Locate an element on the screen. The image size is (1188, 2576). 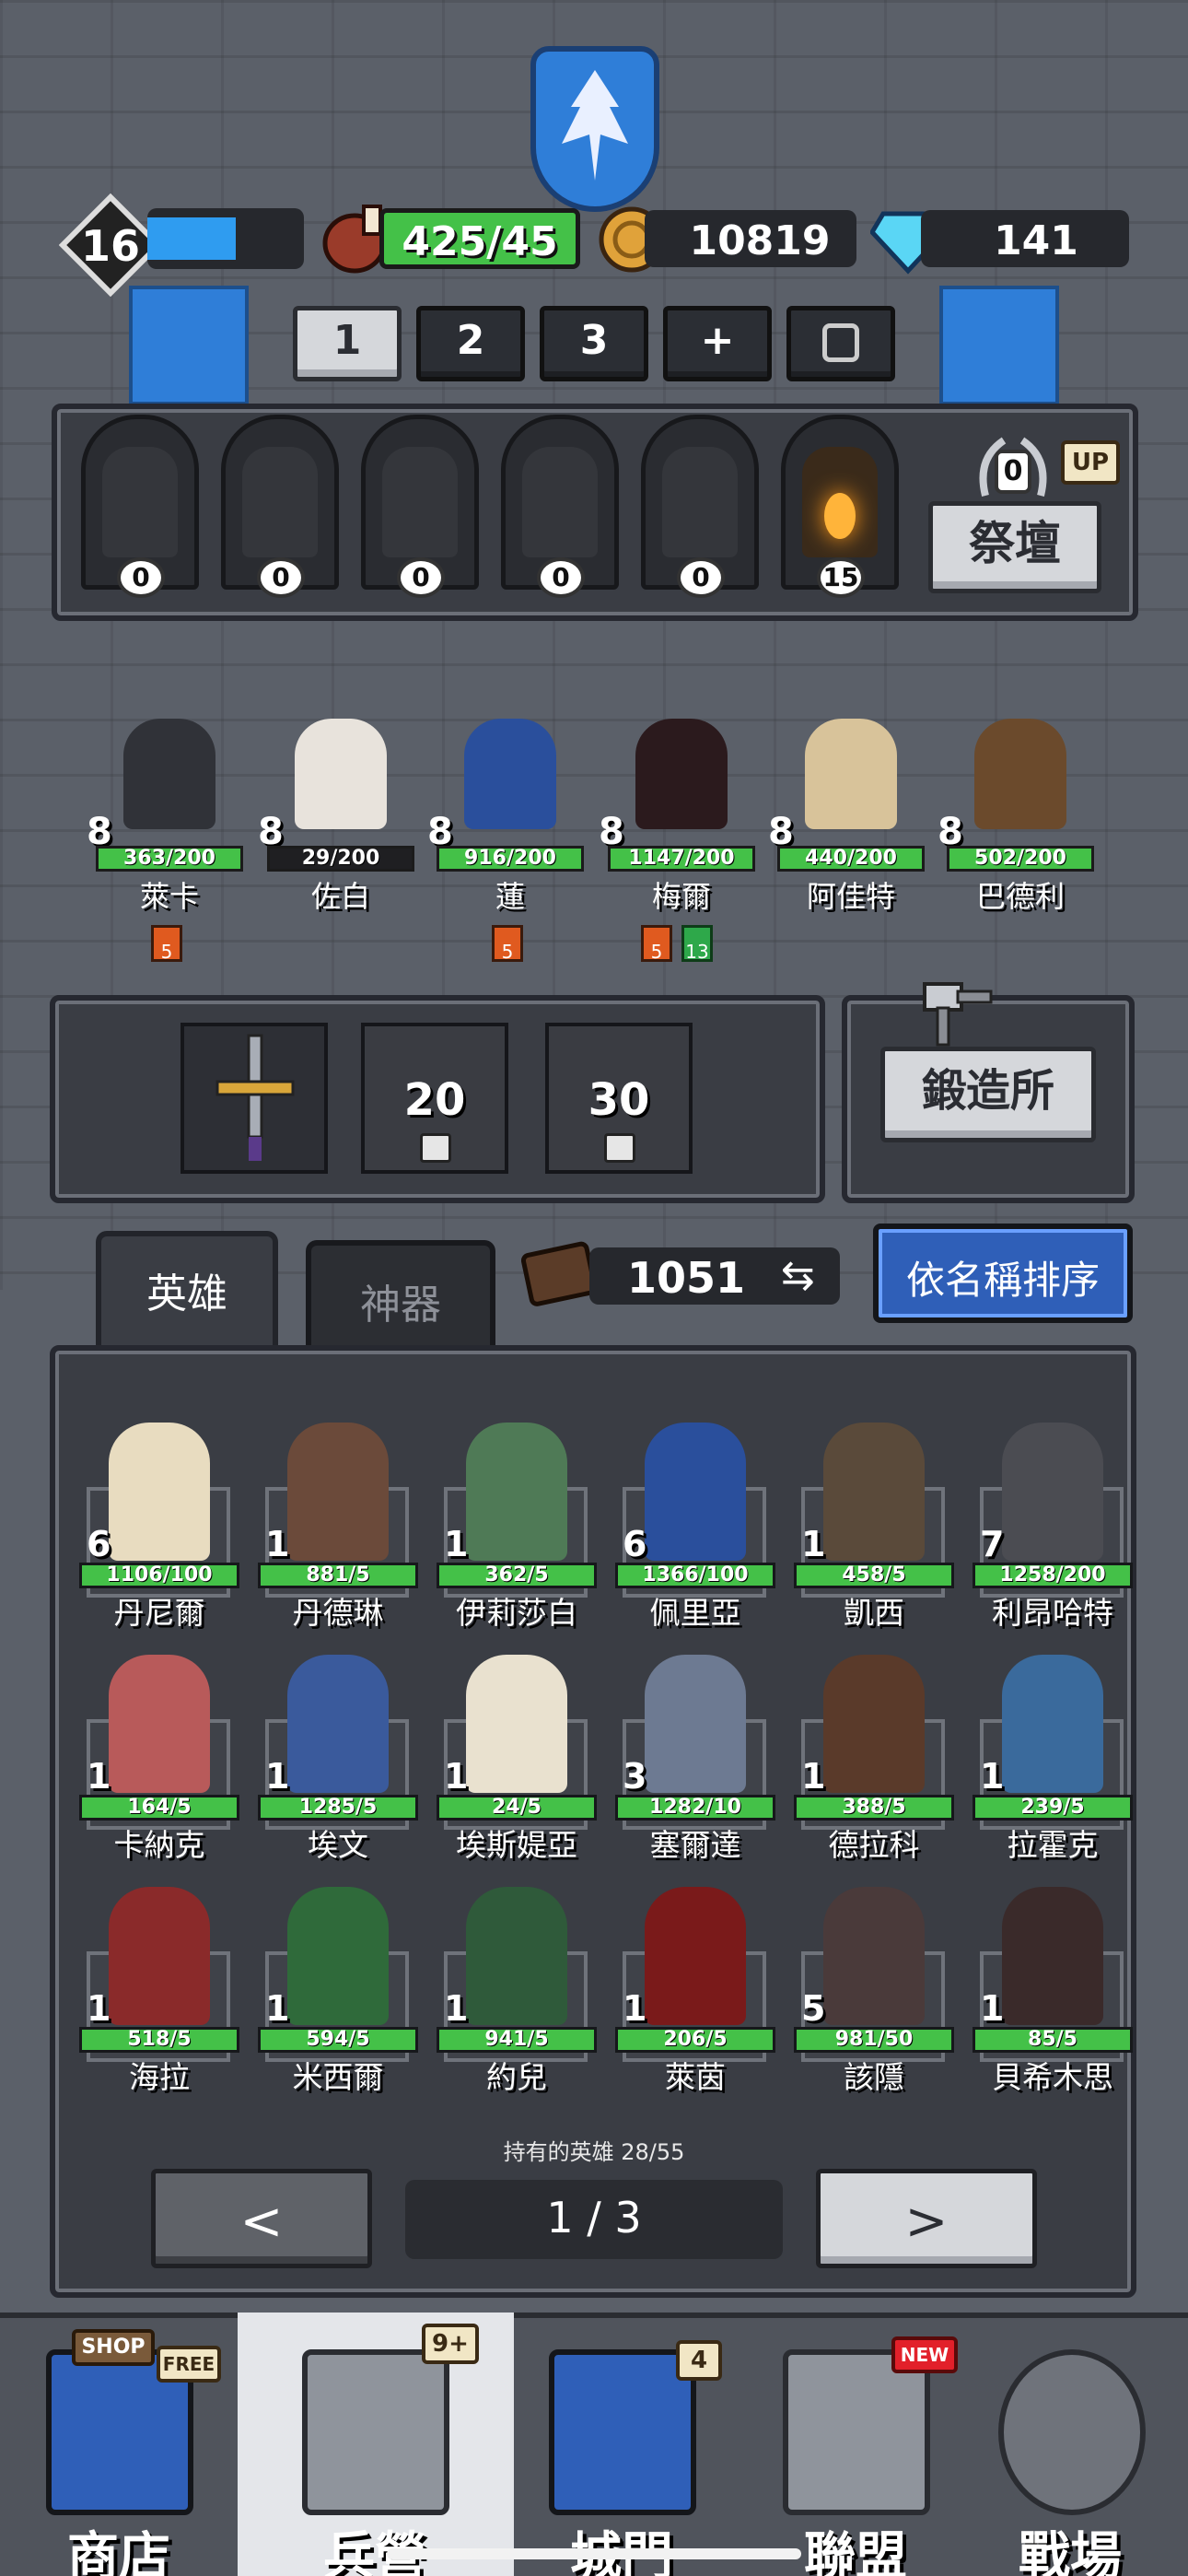
team-tab-locked is located at coordinates (840, 343).